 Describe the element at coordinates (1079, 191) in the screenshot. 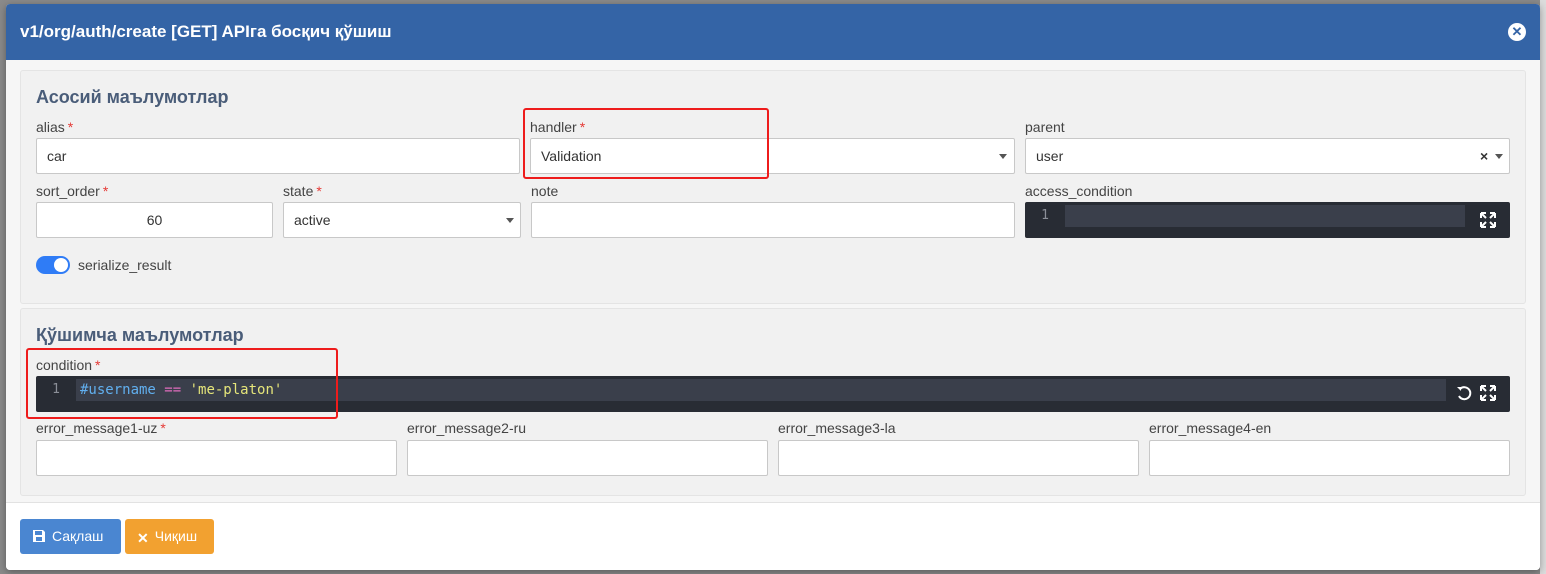

I see `access-condition-label: access_condition` at that location.